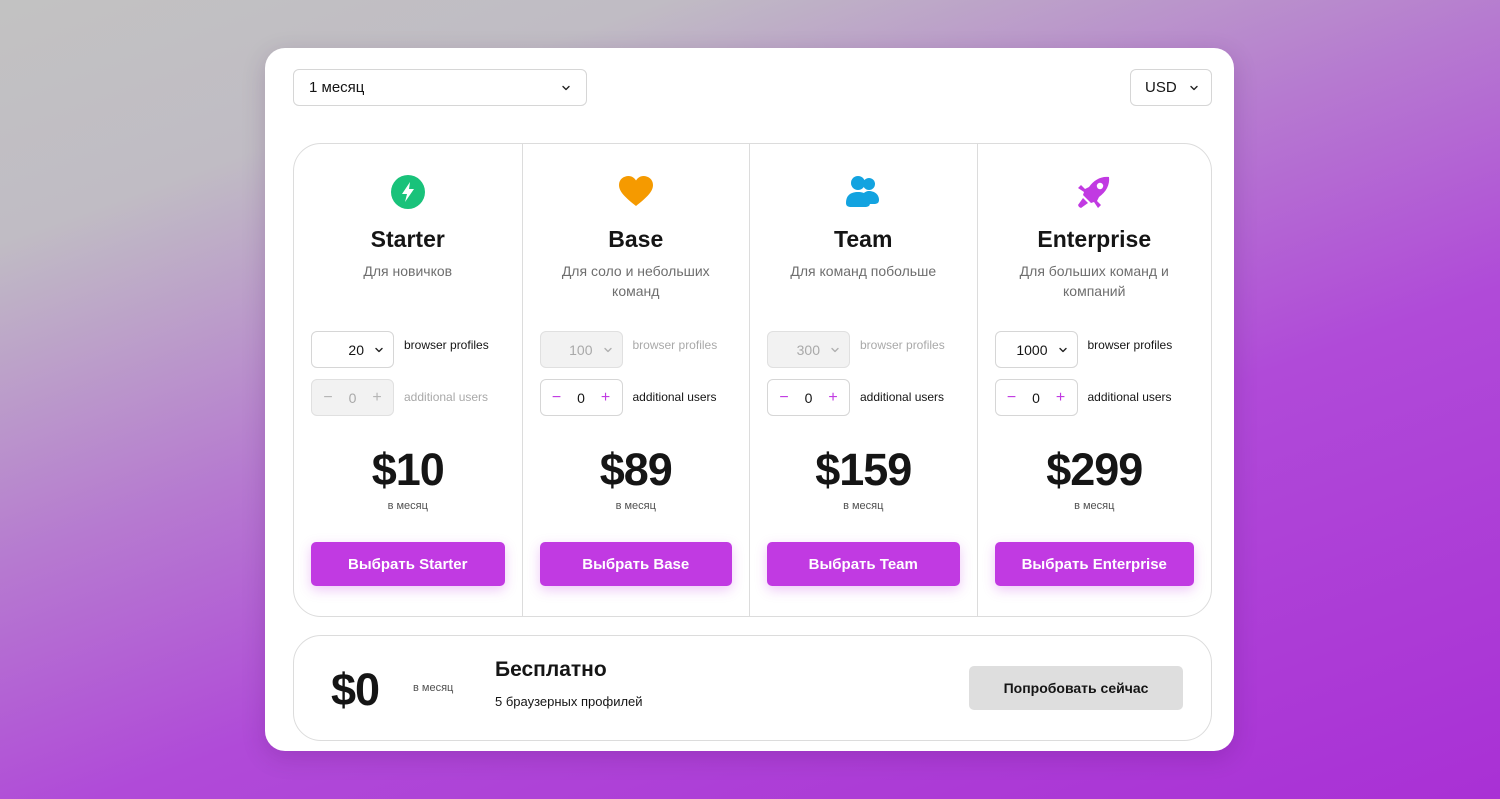 Image resolution: width=1500 pixels, height=799 pixels. What do you see at coordinates (1094, 564) in the screenshot?
I see `choose-enterprise-button: Выбрать Enterprise` at bounding box center [1094, 564].